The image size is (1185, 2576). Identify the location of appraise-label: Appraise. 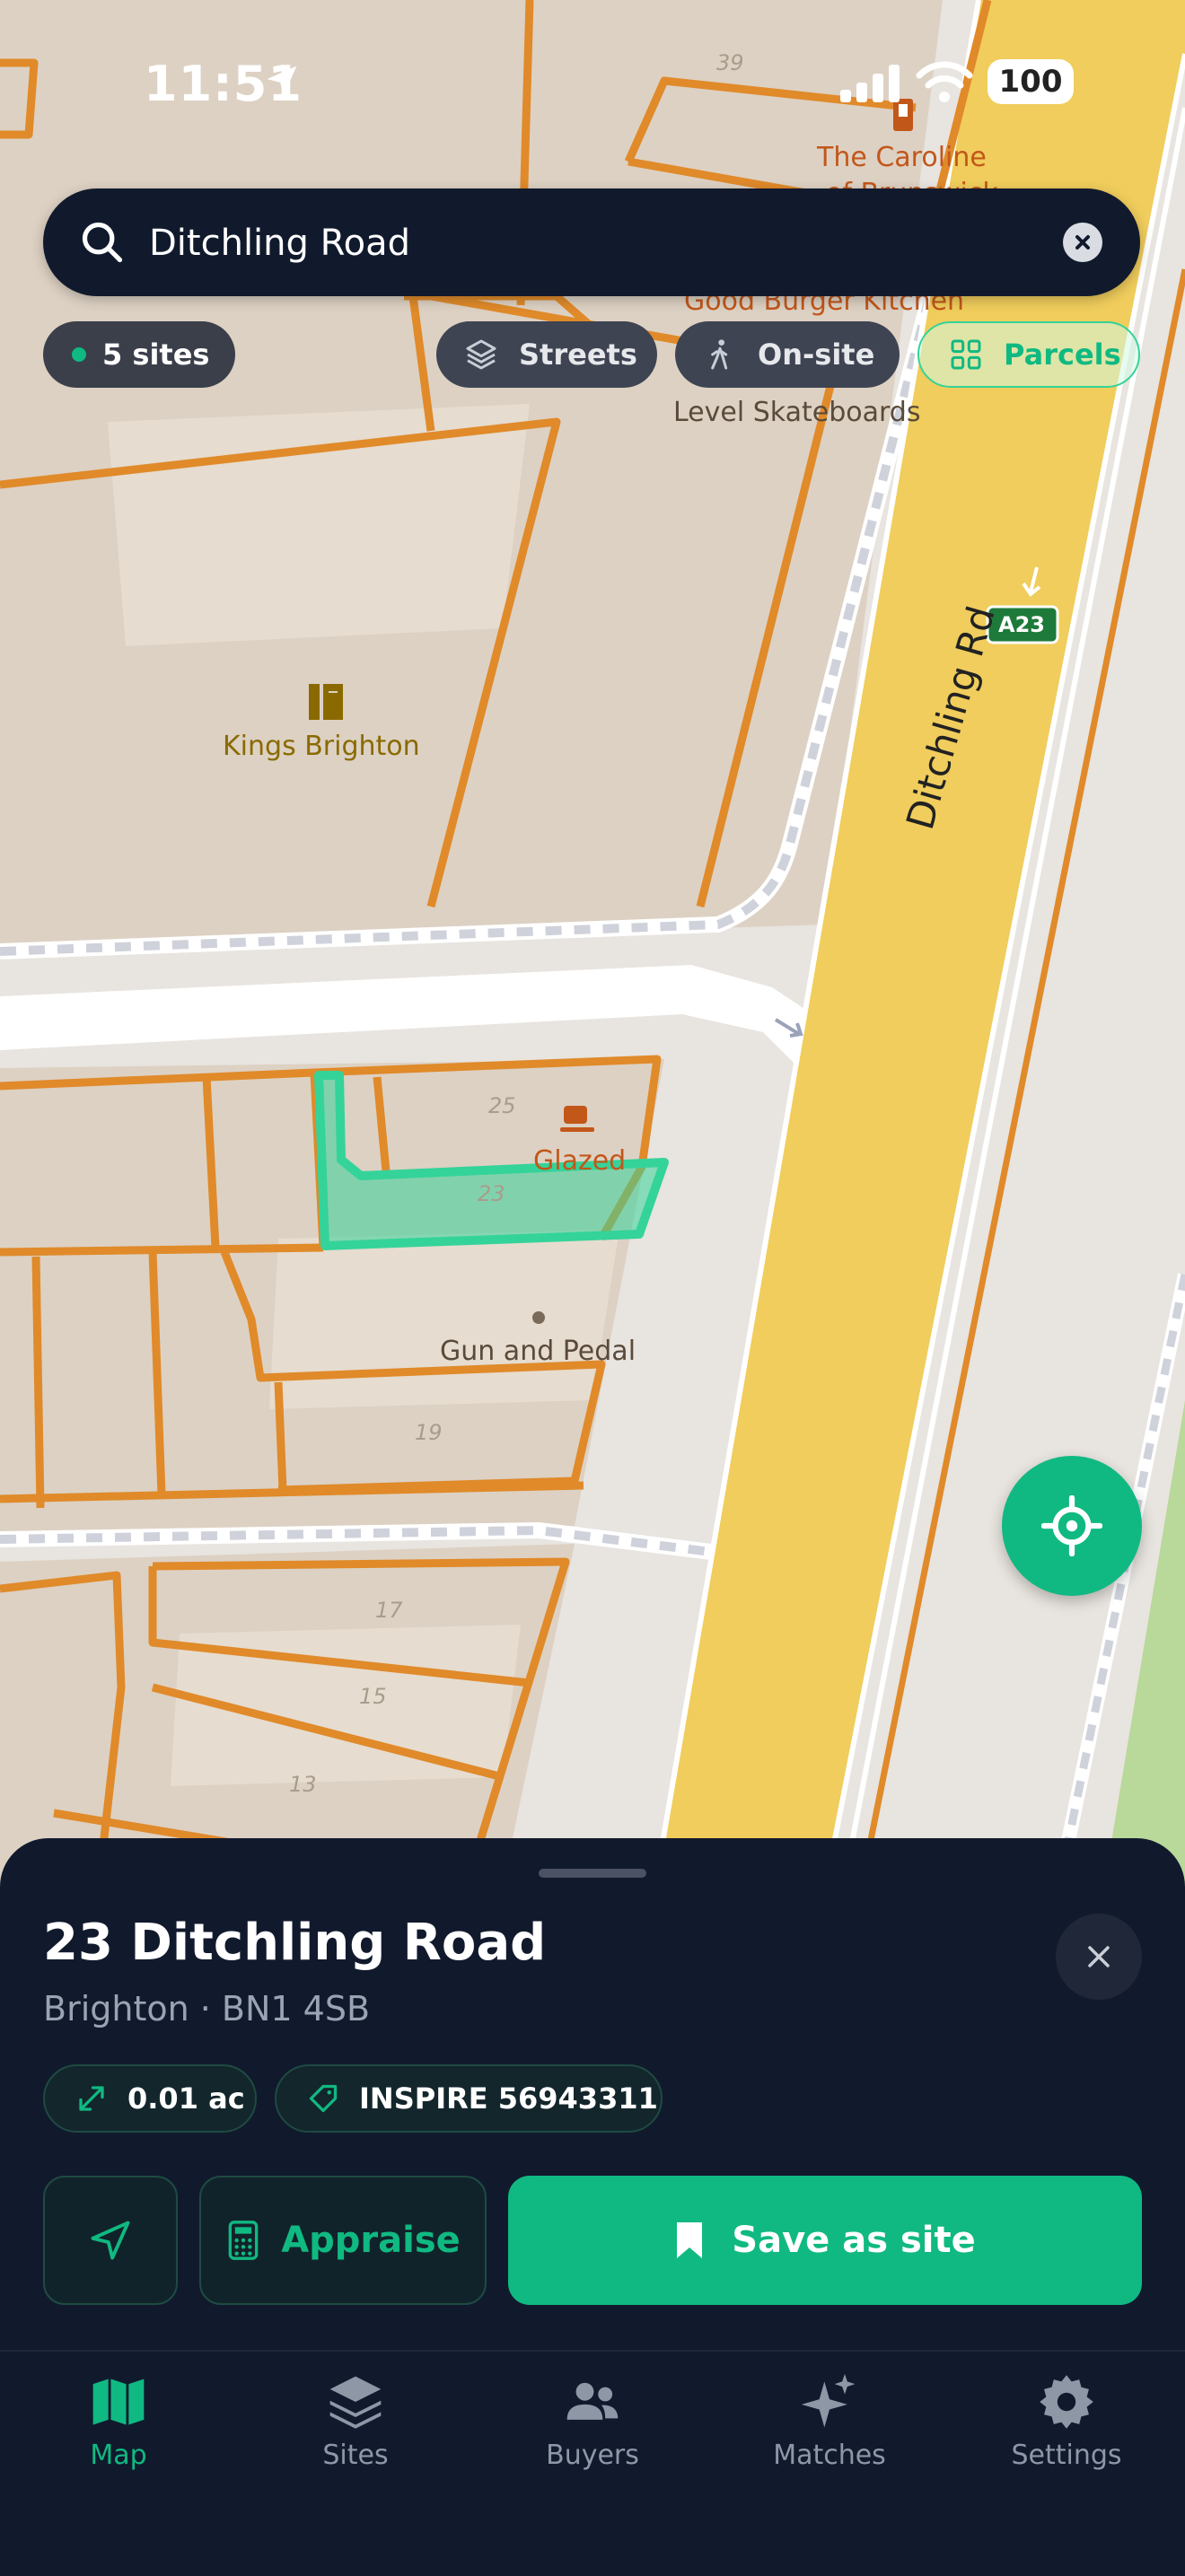
(371, 2240).